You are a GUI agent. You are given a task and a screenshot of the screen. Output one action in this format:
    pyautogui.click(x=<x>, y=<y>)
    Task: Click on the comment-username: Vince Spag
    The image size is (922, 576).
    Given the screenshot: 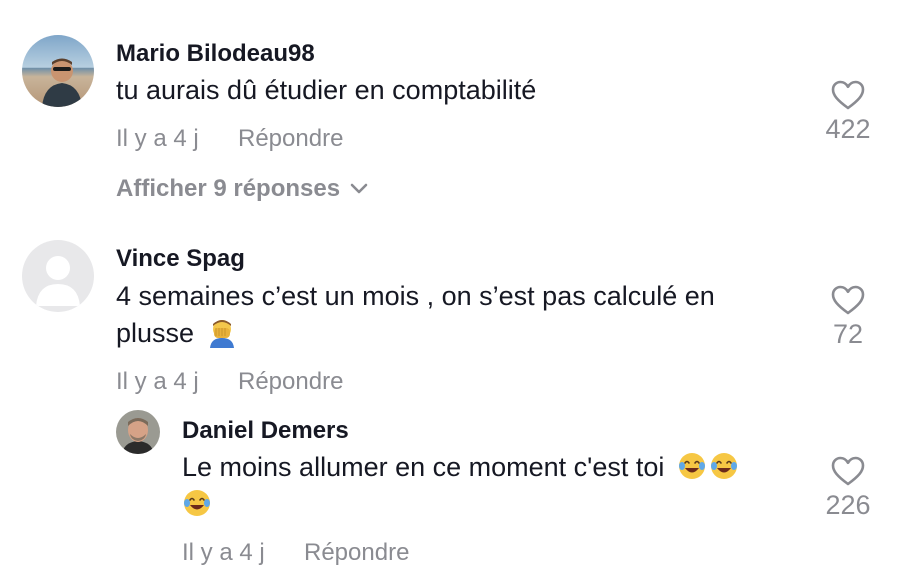 What is the action you would take?
    pyautogui.click(x=180, y=259)
    